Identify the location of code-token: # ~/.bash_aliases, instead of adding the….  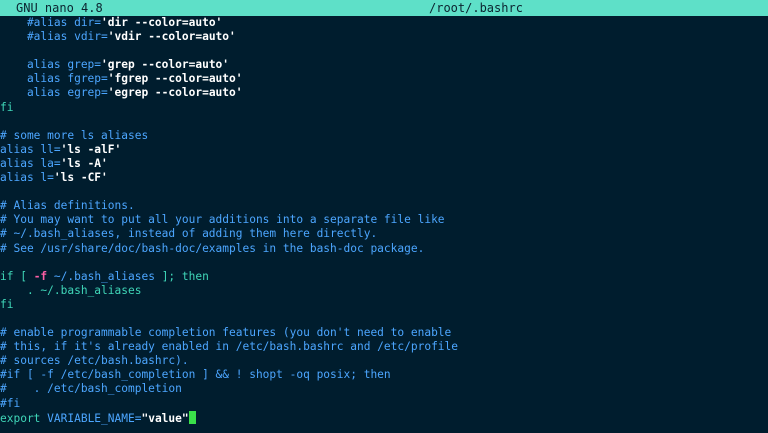
(189, 234).